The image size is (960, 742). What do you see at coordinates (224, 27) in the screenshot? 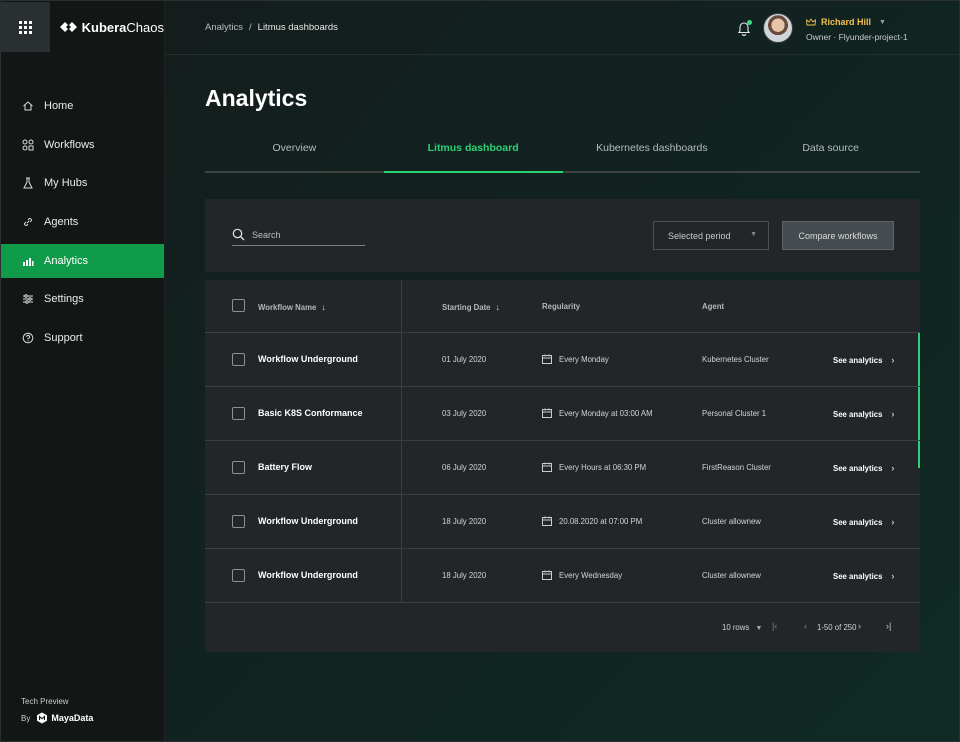
I see `breadcrumb-analytics: Analytics` at bounding box center [224, 27].